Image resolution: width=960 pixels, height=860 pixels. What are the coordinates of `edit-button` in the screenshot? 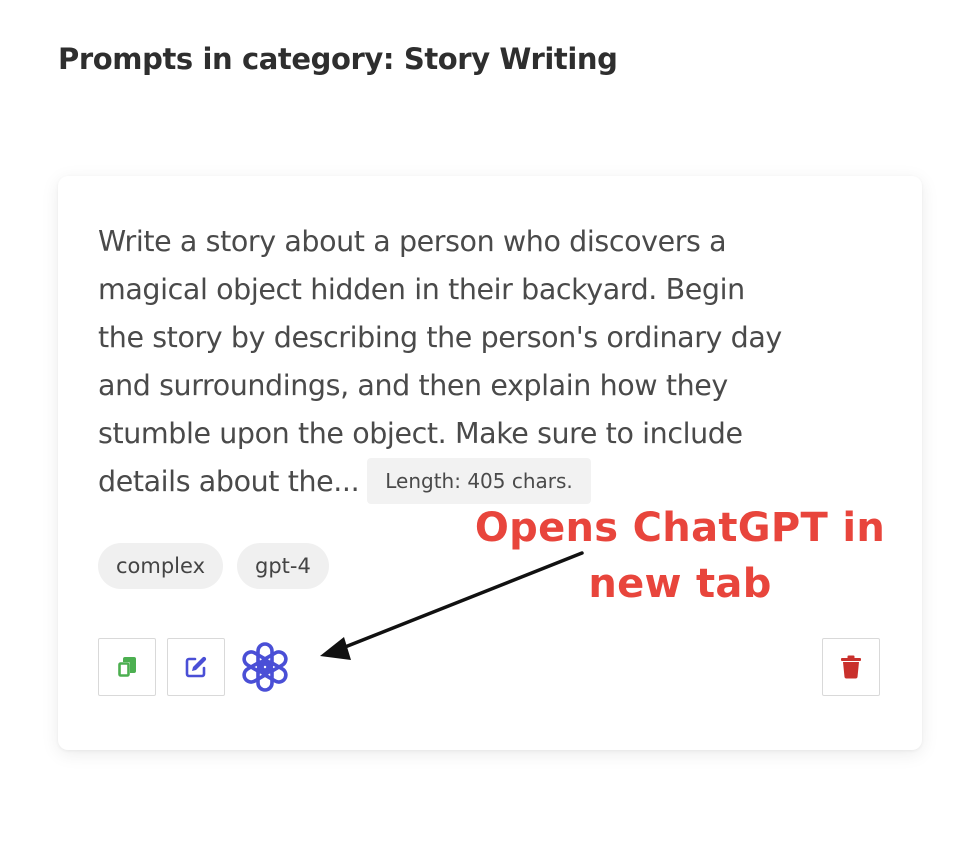 It's located at (196, 667).